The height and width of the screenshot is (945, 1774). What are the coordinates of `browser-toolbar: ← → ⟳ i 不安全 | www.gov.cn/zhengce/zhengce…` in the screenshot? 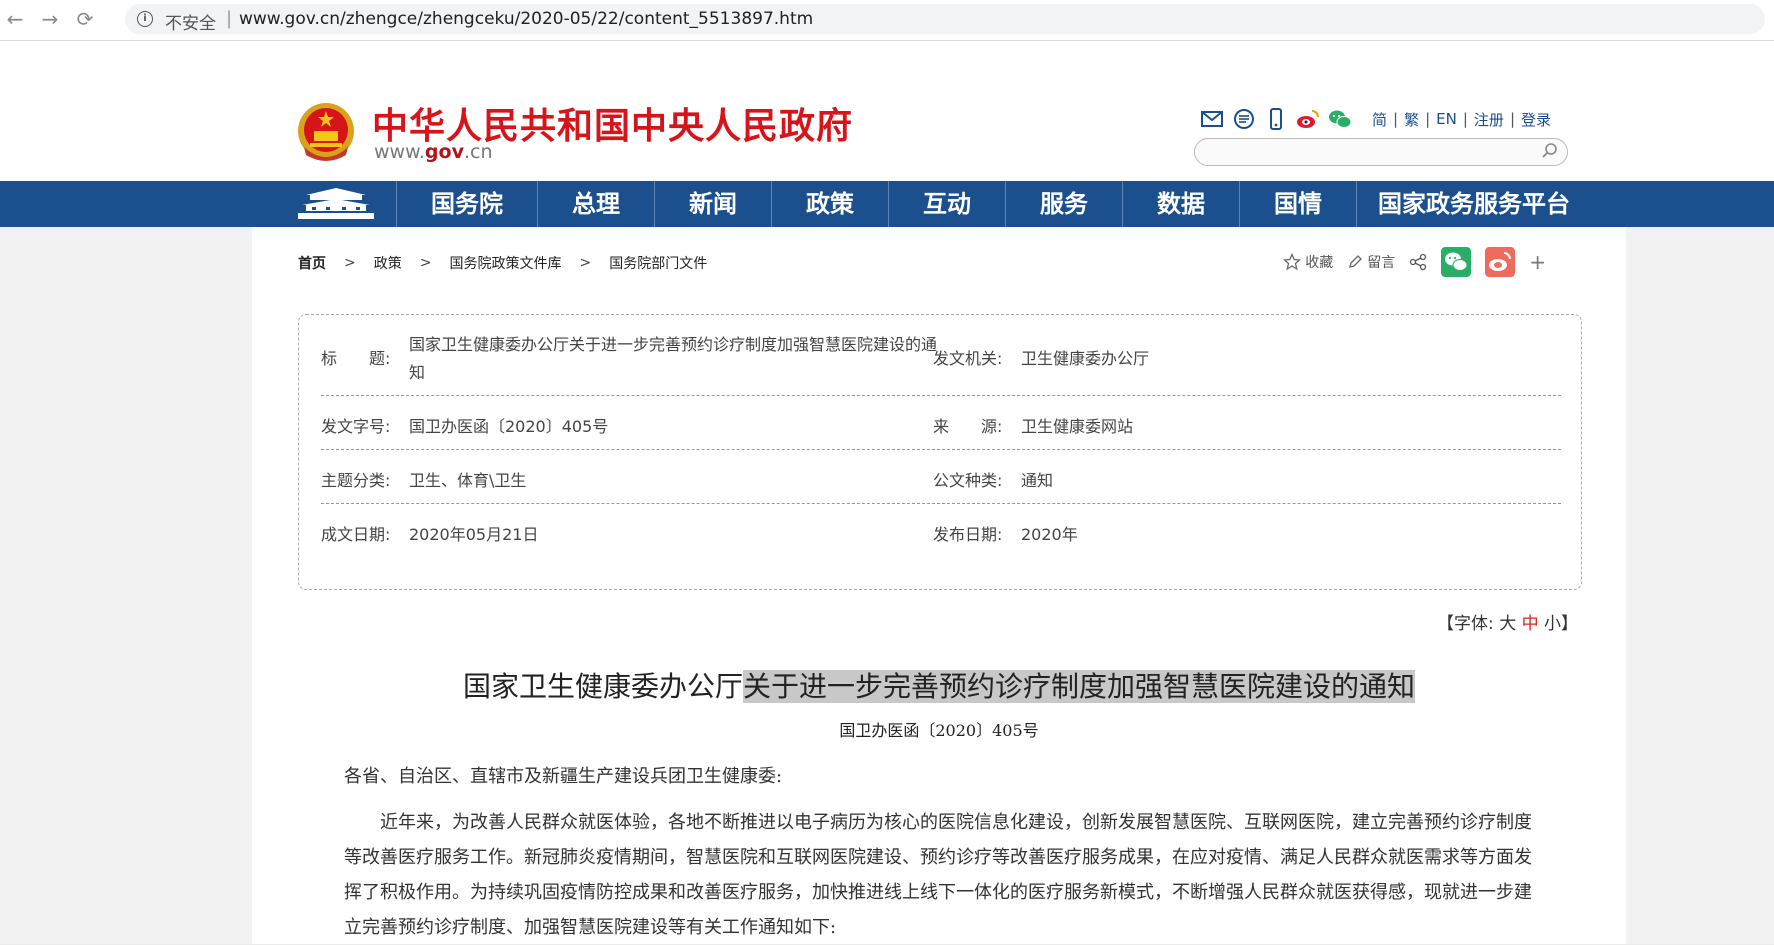 It's located at (887, 20).